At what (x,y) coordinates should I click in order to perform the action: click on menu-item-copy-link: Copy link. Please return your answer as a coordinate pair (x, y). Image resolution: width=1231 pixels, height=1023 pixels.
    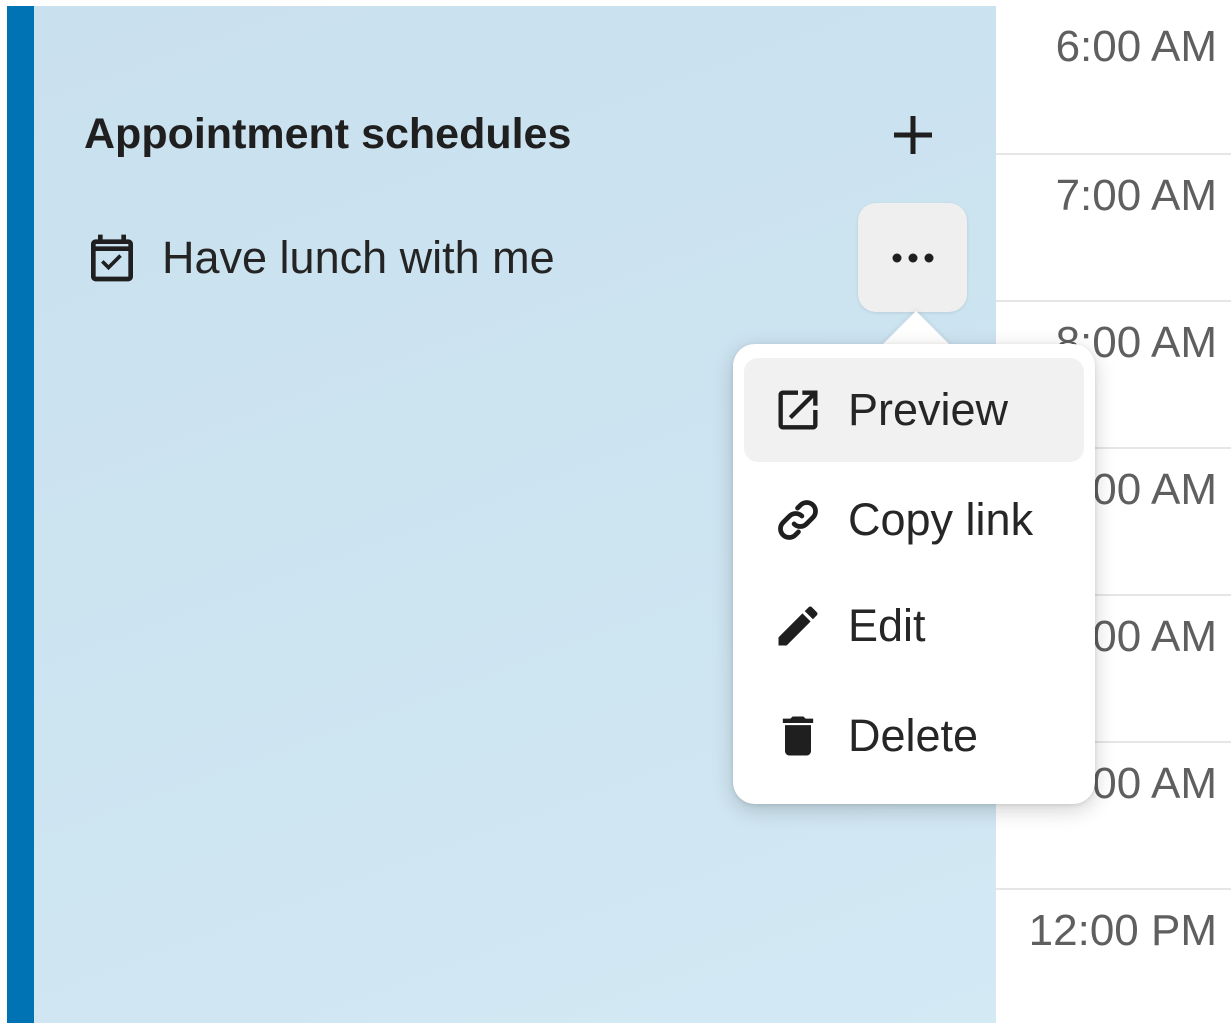
    Looking at the image, I should click on (914, 520).